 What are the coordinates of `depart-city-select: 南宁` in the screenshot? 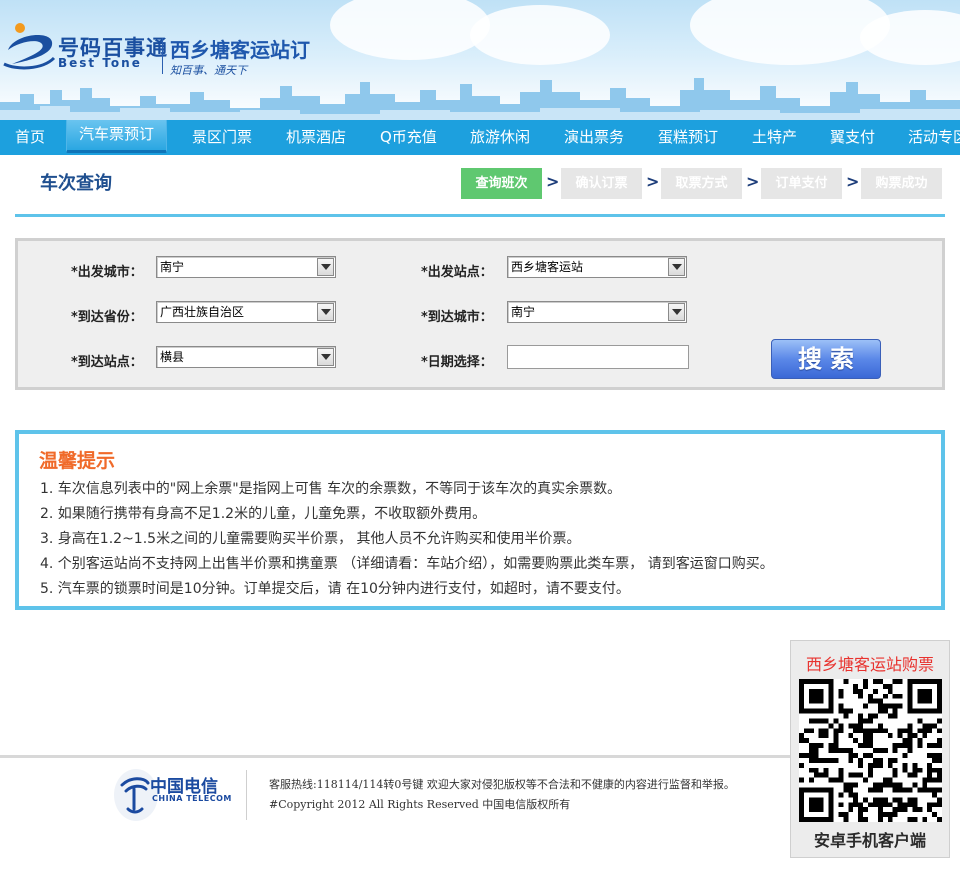 It's located at (246, 267).